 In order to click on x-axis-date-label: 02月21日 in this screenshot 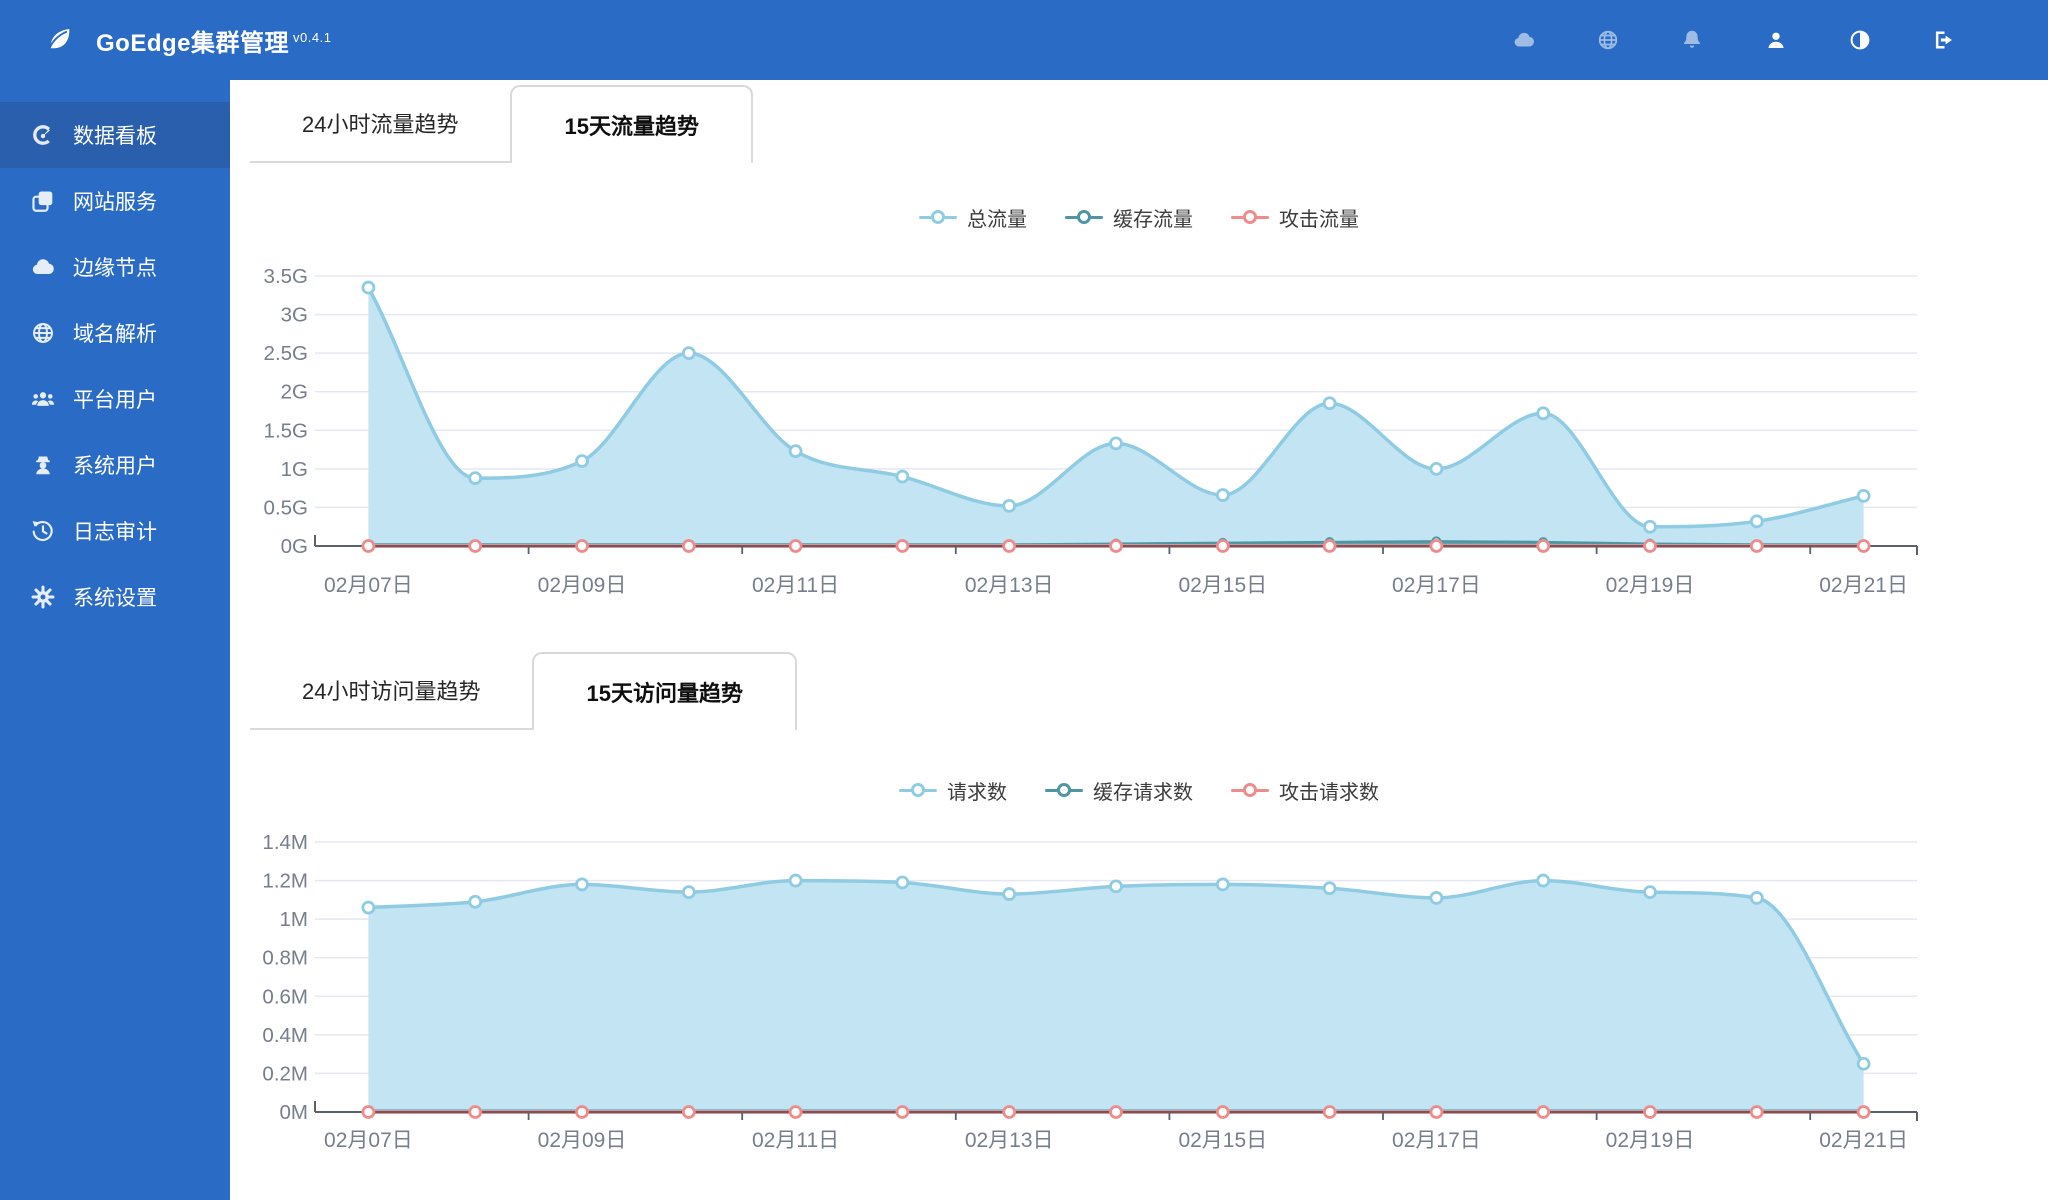, I will do `click(1863, 1140)`.